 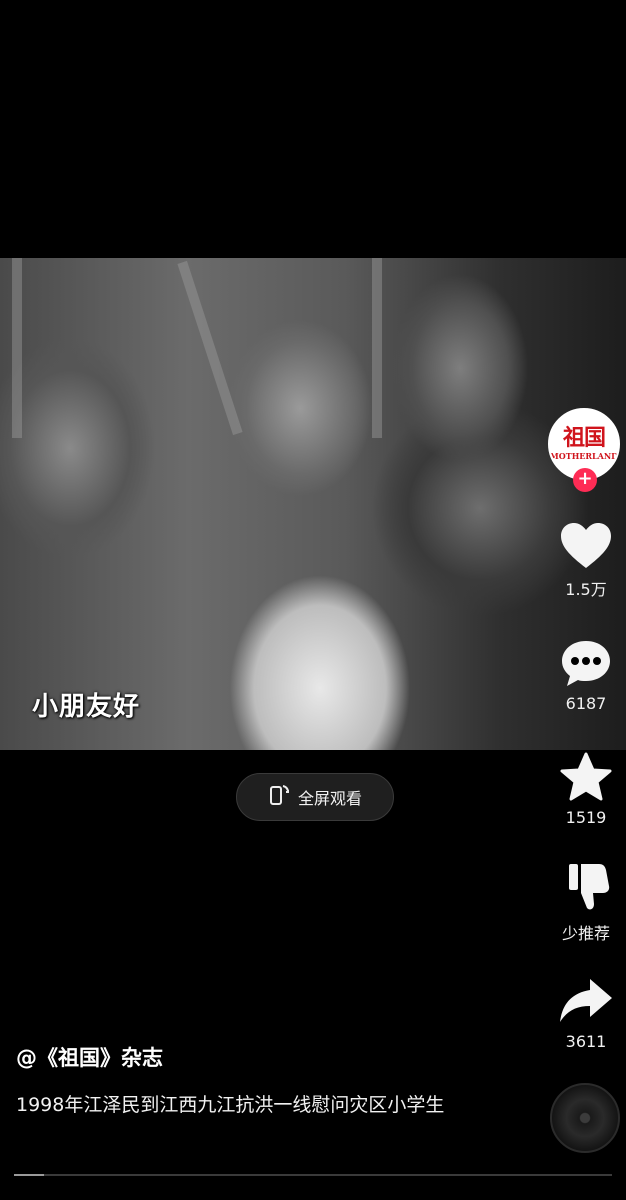 What do you see at coordinates (586, 546) in the screenshot?
I see `heart-icon` at bounding box center [586, 546].